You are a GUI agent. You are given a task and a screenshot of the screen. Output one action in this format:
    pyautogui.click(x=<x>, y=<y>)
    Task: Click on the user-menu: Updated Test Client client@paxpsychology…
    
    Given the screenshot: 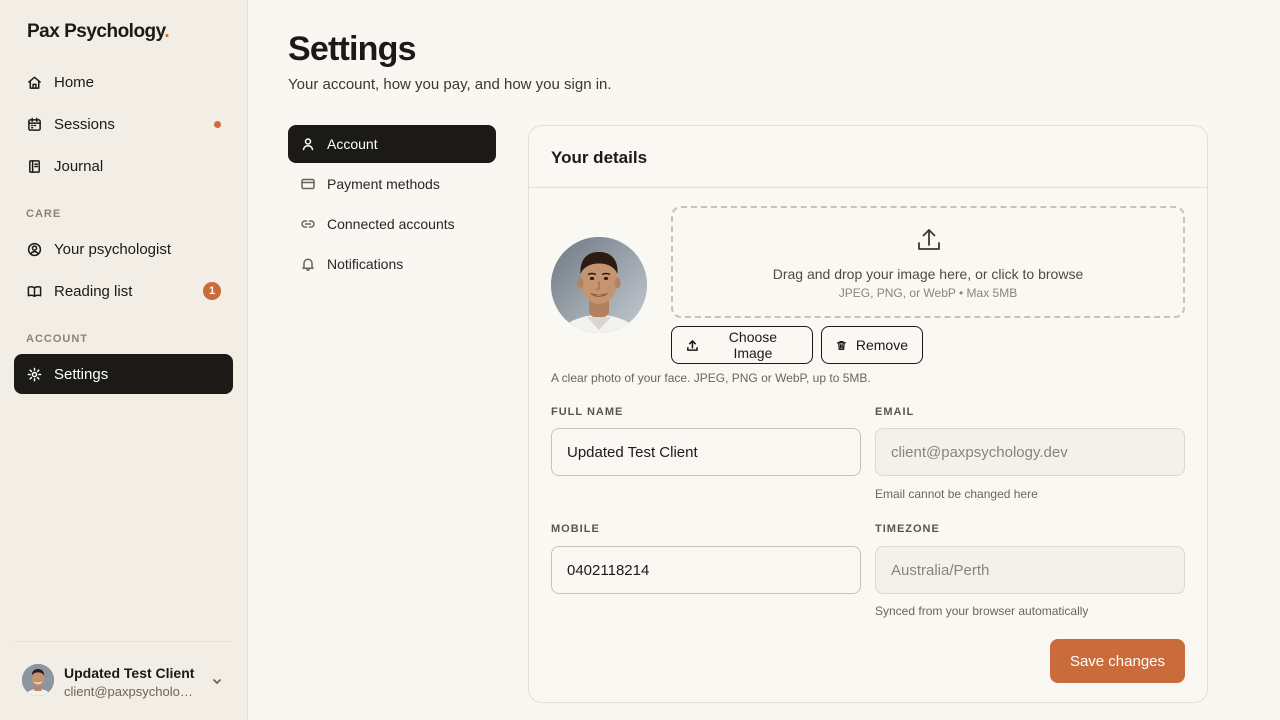 What is the action you would take?
    pyautogui.click(x=123, y=680)
    